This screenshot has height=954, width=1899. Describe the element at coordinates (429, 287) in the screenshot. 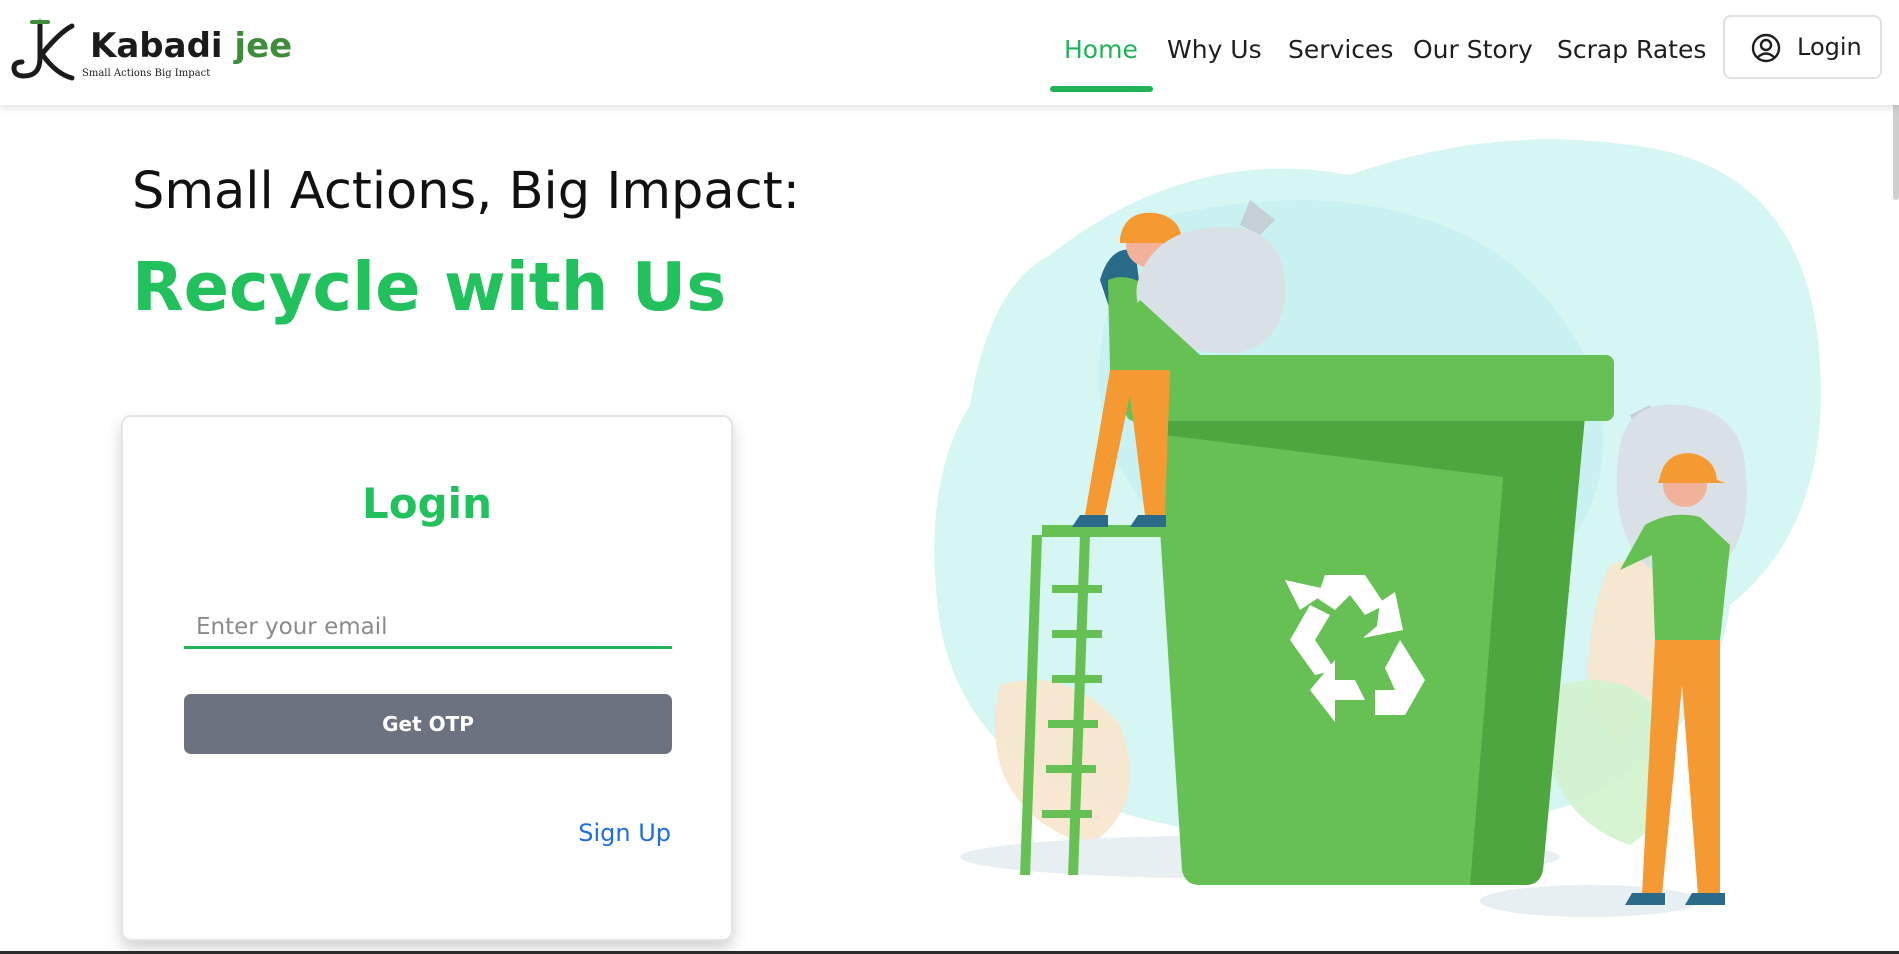

I see `hero-subheadline: Recycle with Us` at that location.